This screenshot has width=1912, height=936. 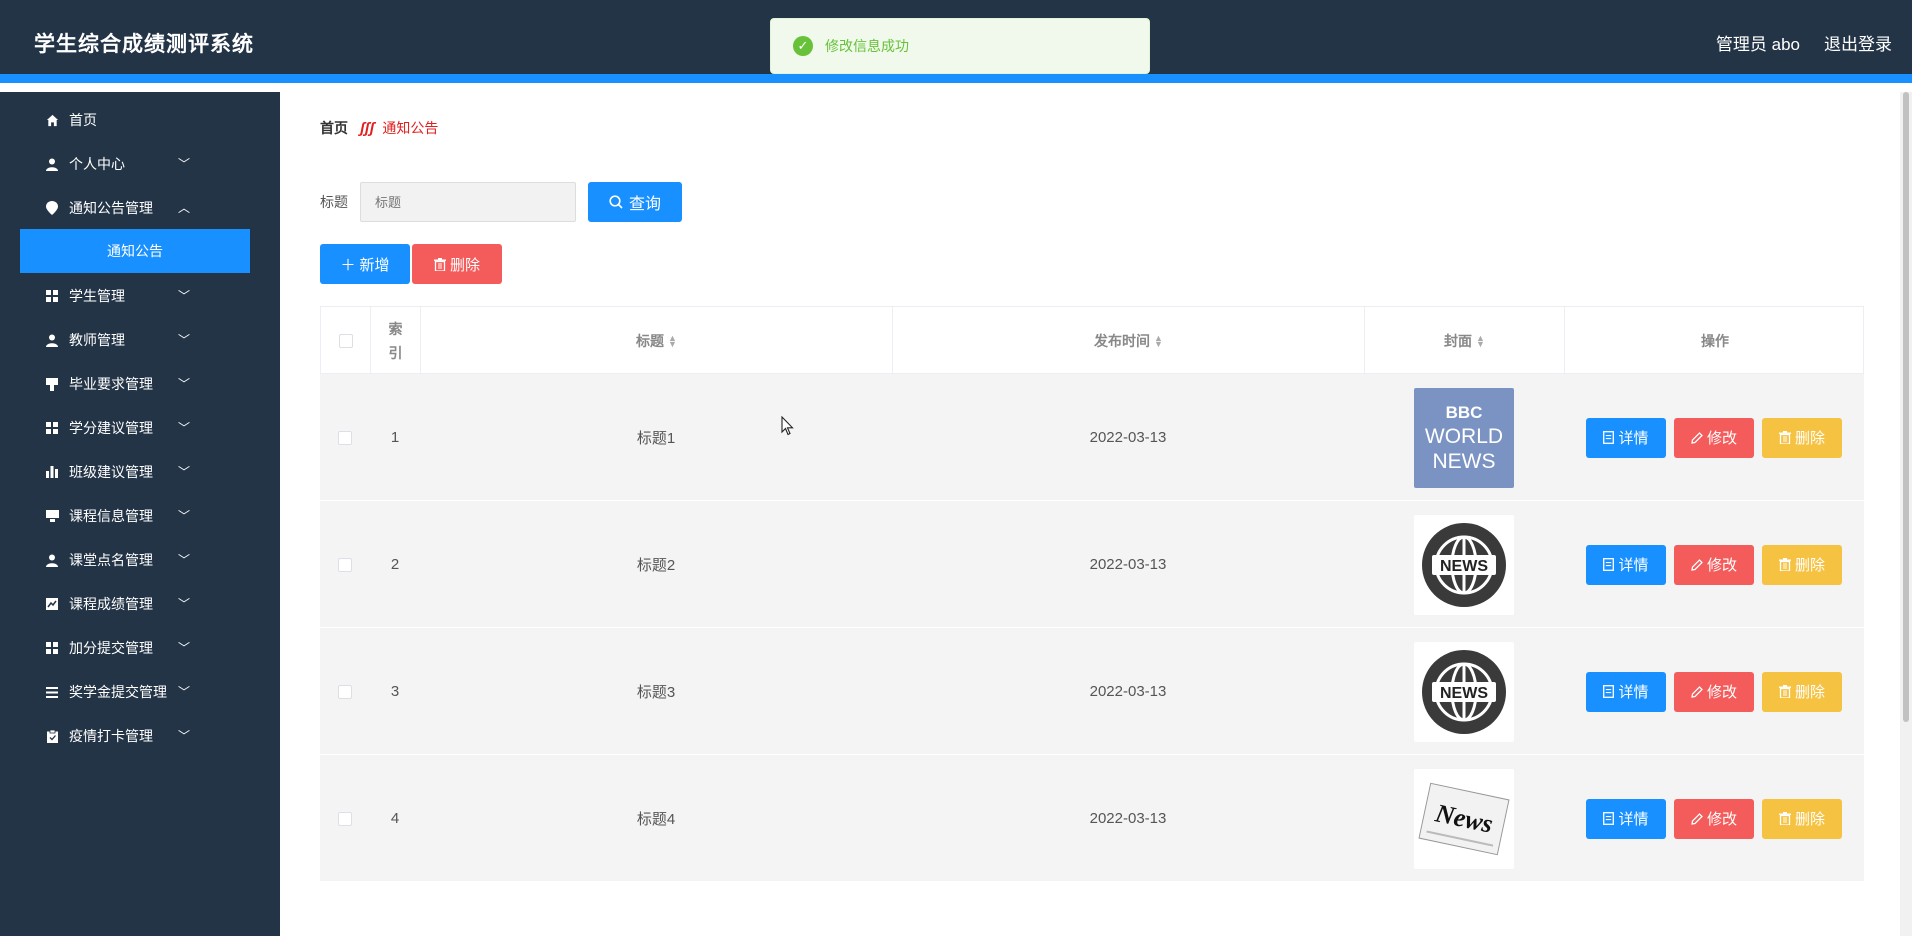 I want to click on sidebar-item-credit: 学分建议管理 ﹀, so click(x=140, y=428).